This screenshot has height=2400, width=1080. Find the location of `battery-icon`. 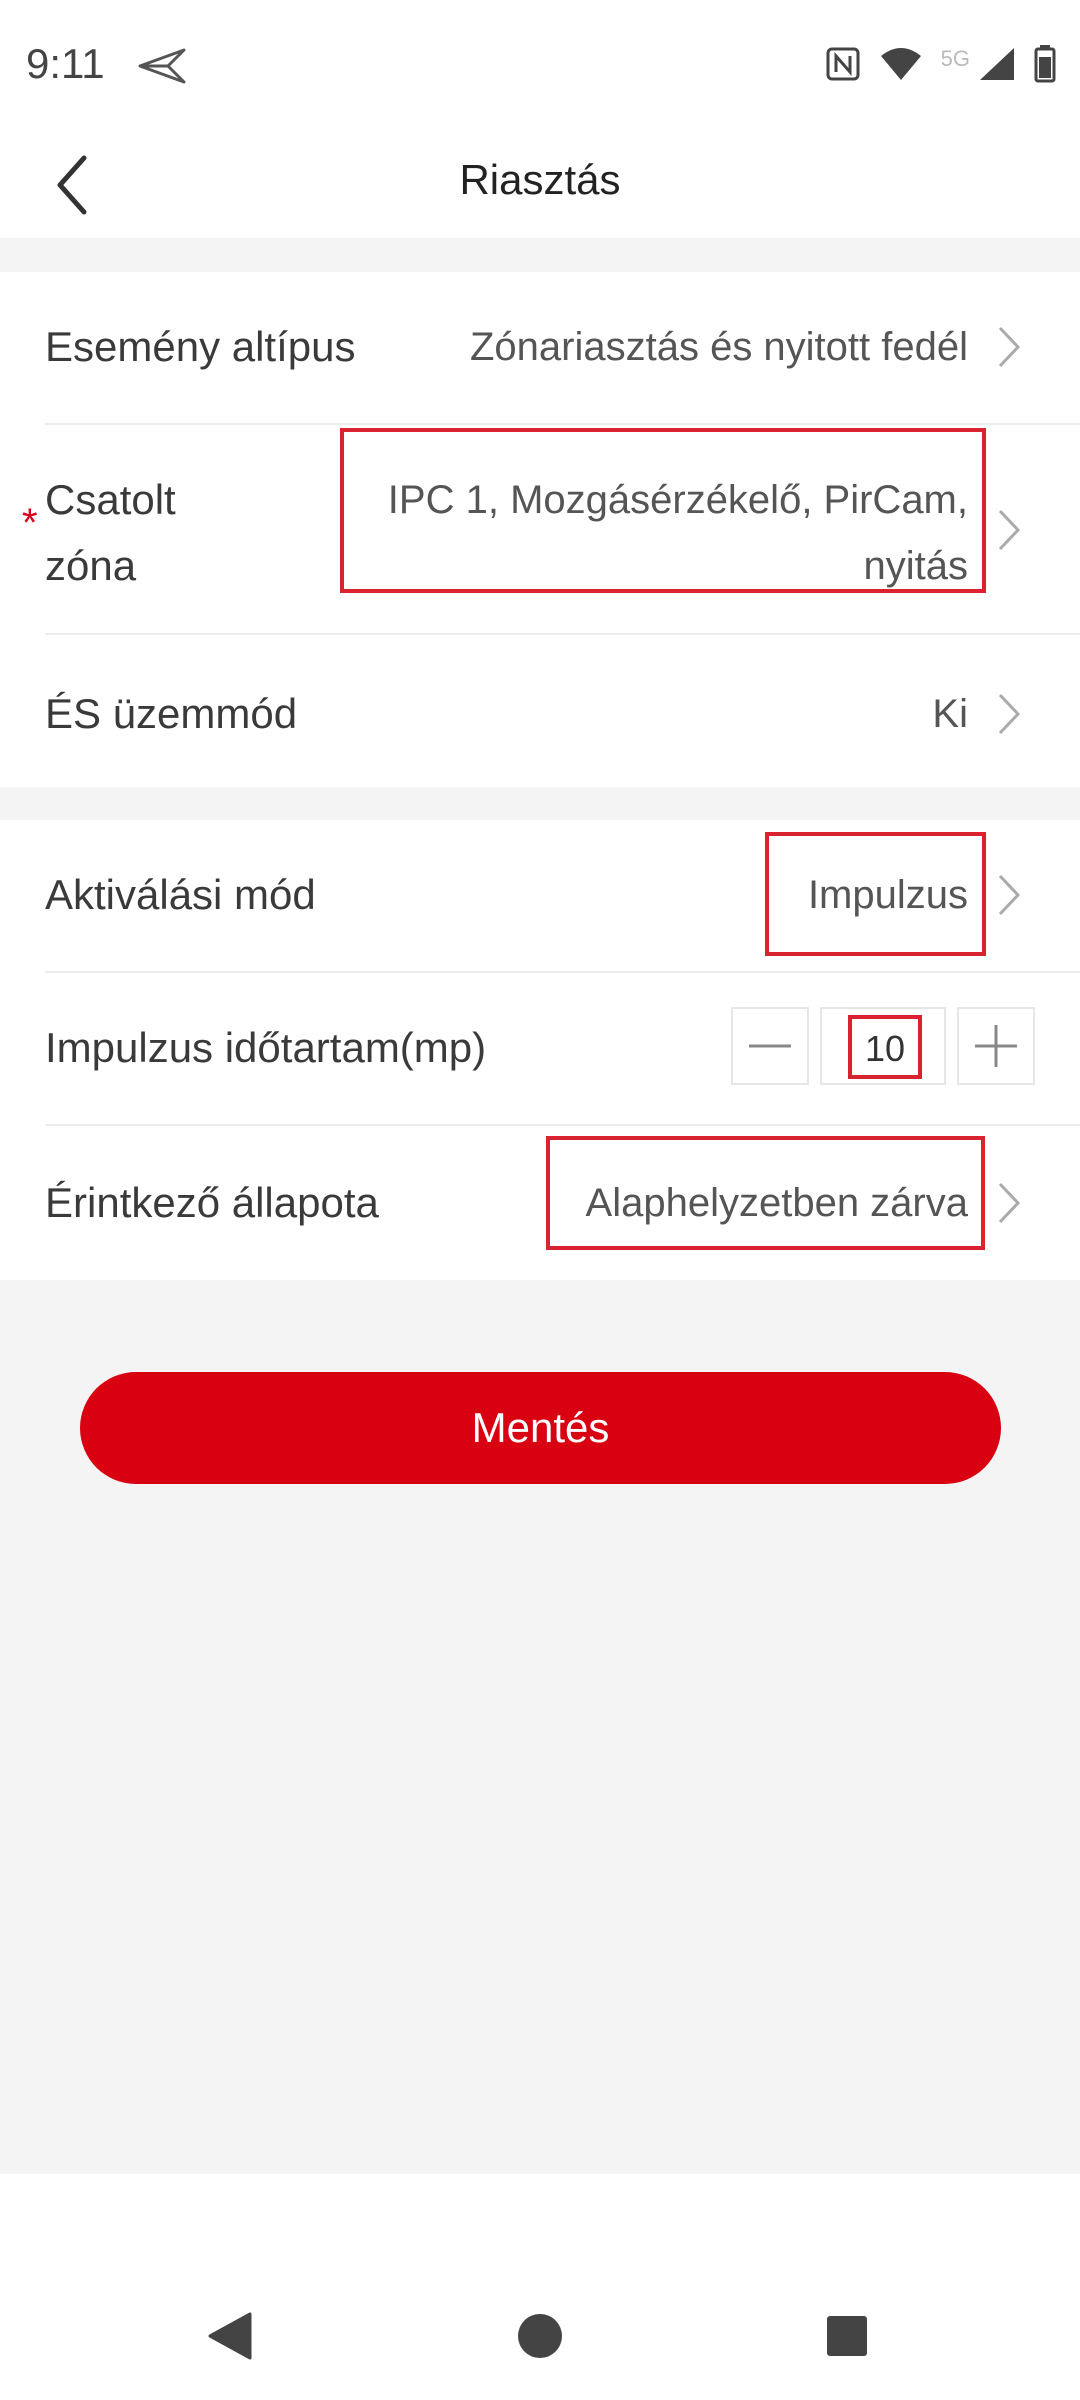

battery-icon is located at coordinates (1045, 64).